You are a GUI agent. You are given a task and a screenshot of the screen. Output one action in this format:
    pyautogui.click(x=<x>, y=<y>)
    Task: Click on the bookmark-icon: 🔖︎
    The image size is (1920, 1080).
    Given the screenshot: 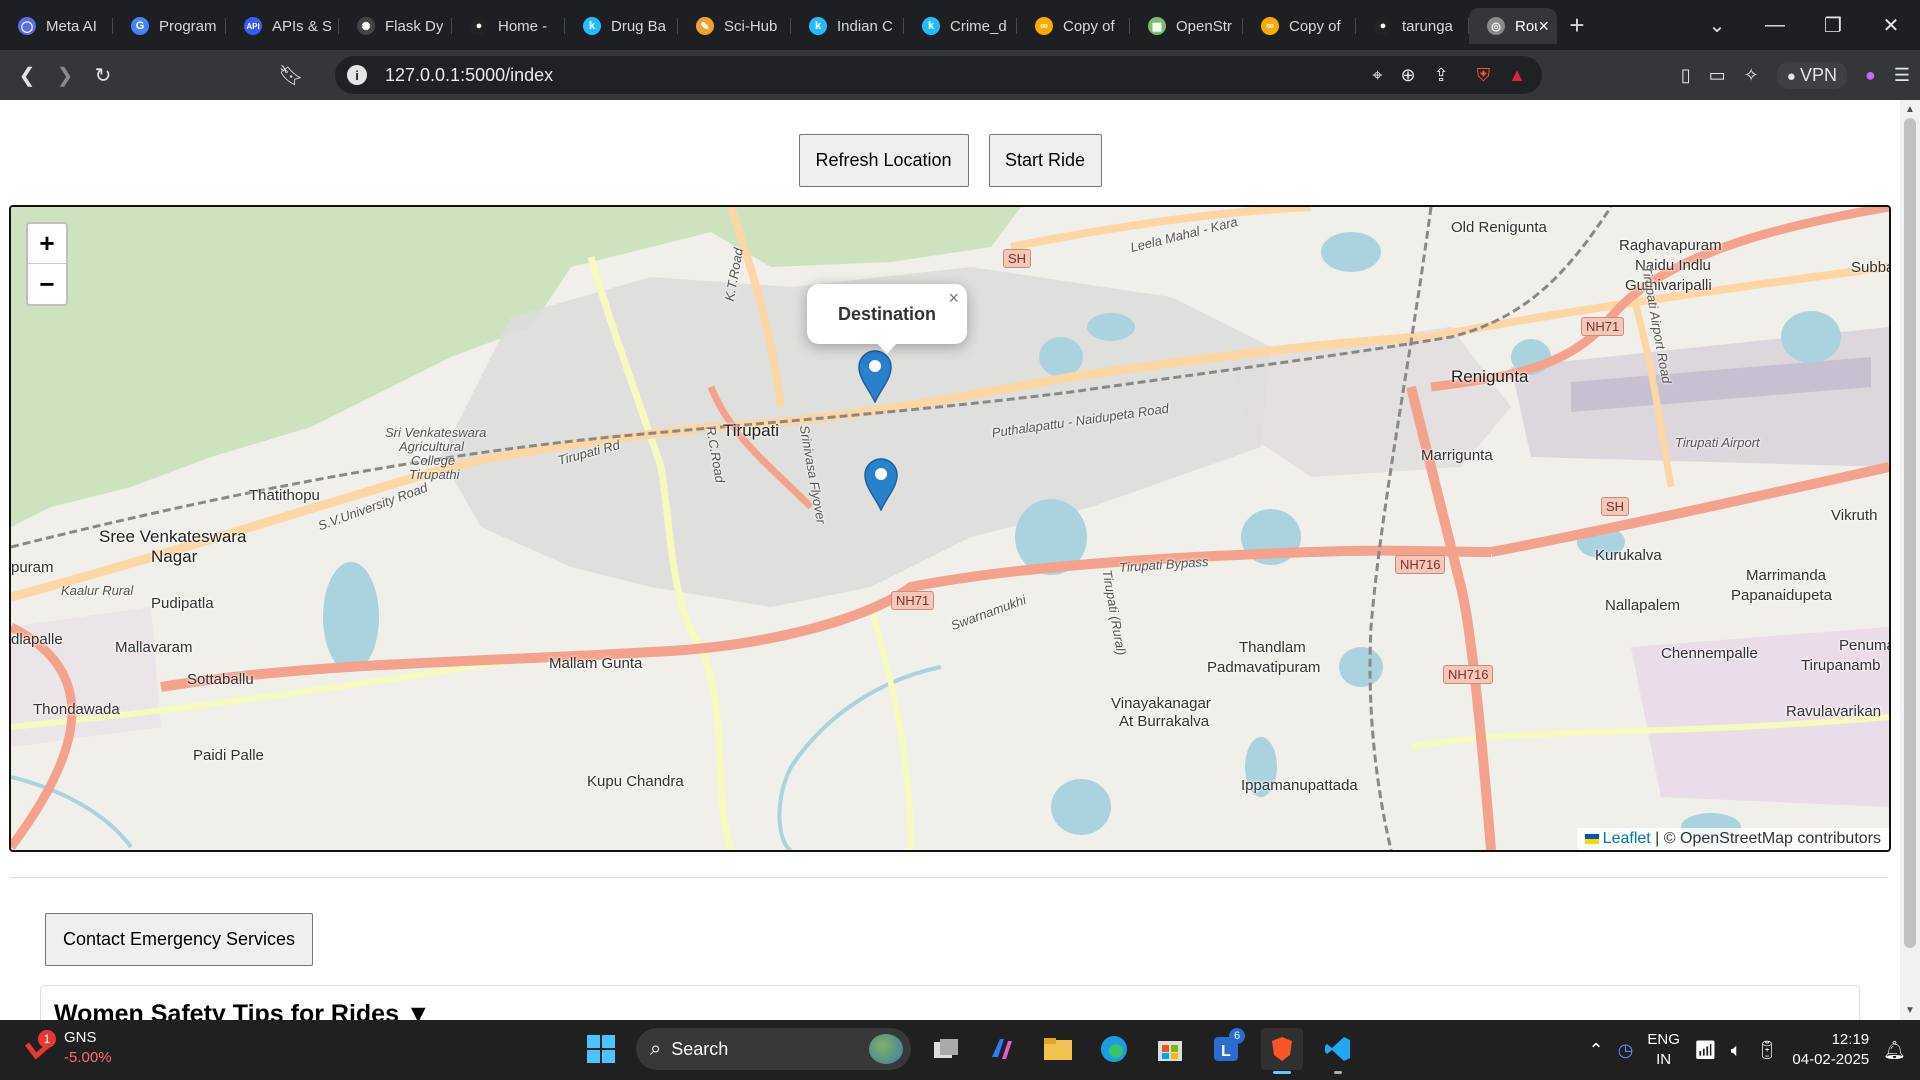 What is the action you would take?
    pyautogui.click(x=291, y=75)
    